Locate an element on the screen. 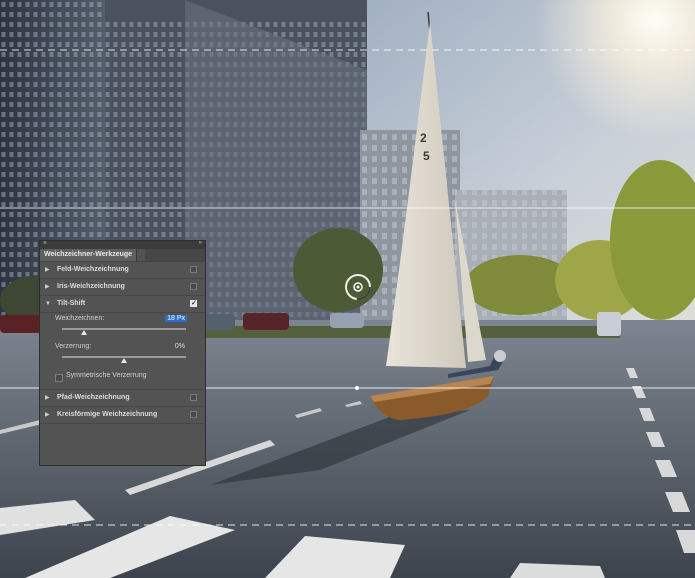  close-icon: × is located at coordinates (45, 243).